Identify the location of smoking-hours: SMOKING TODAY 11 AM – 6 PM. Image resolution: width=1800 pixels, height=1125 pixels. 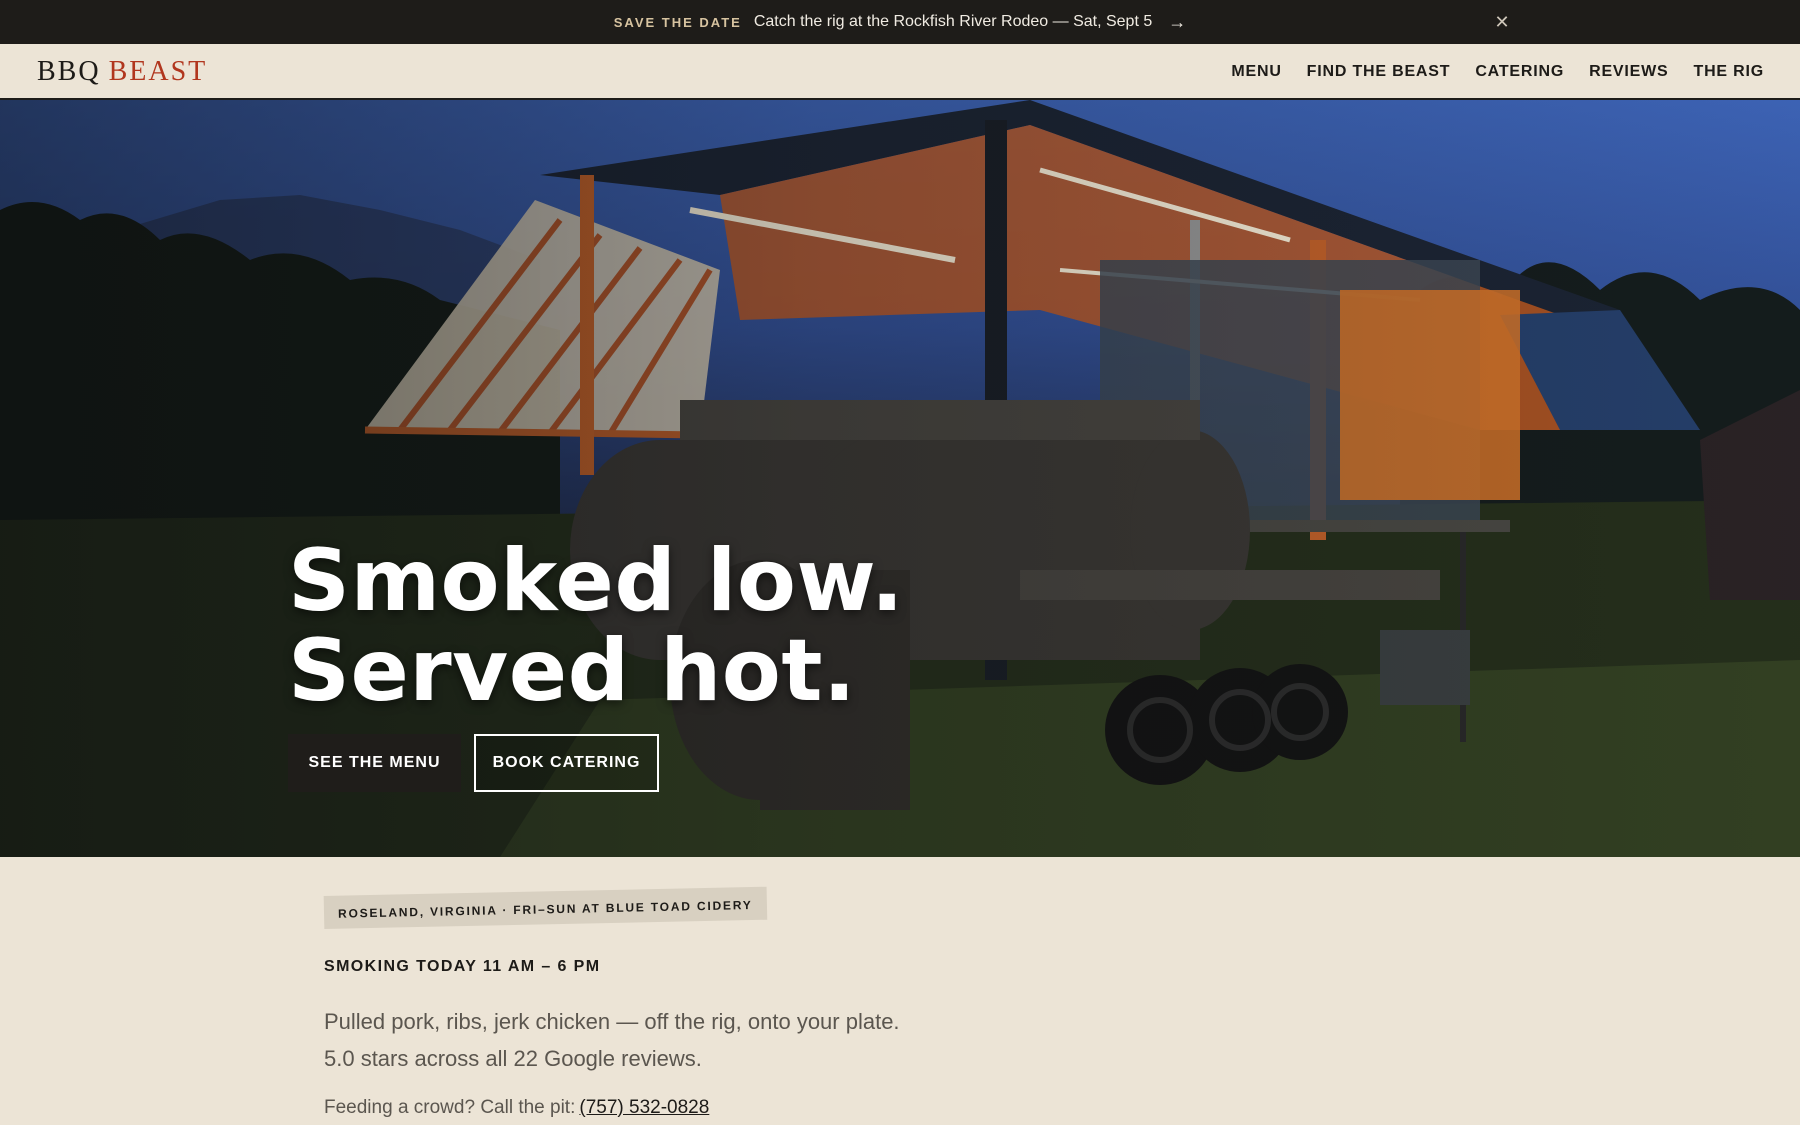
(462, 966).